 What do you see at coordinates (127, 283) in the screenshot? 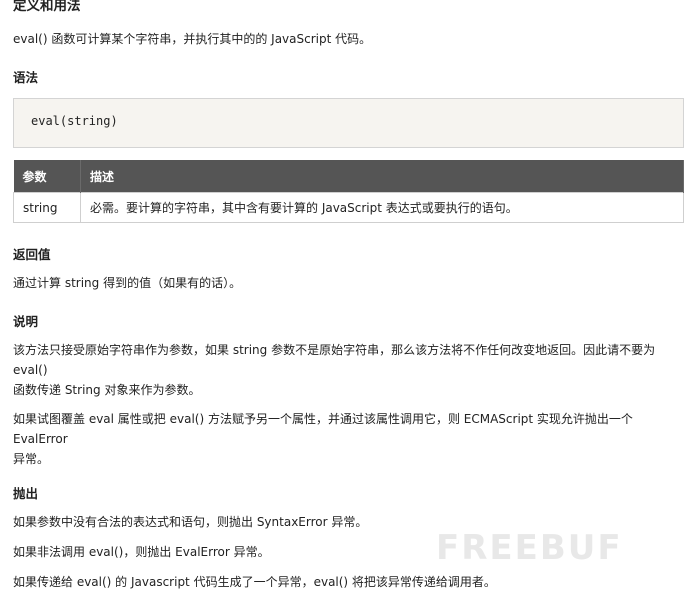
I see `return-text: 通过计算 string 得到的值（如果有的话）。` at bounding box center [127, 283].